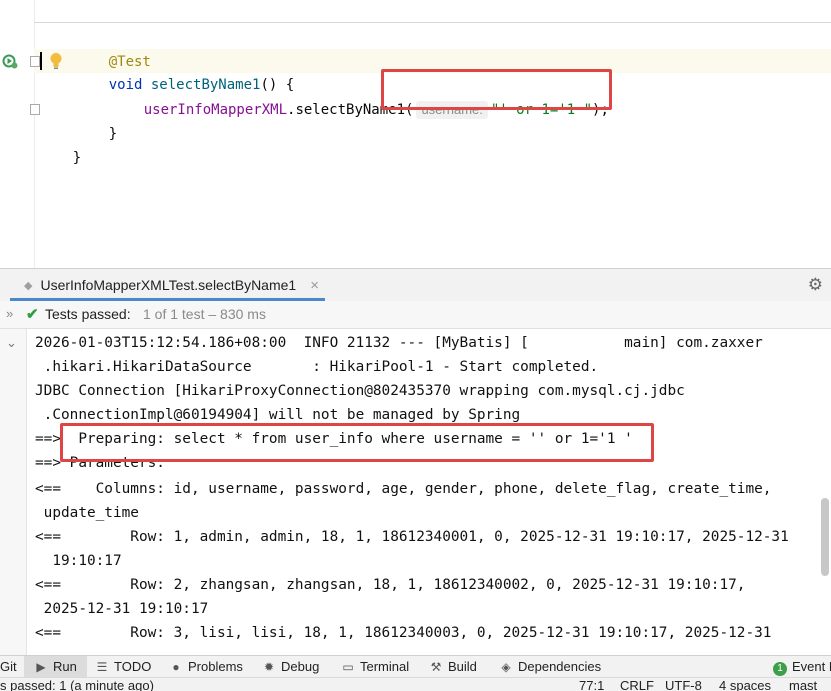 The image size is (831, 691). What do you see at coordinates (87, 513) in the screenshot?
I see `console-line: update_time` at bounding box center [87, 513].